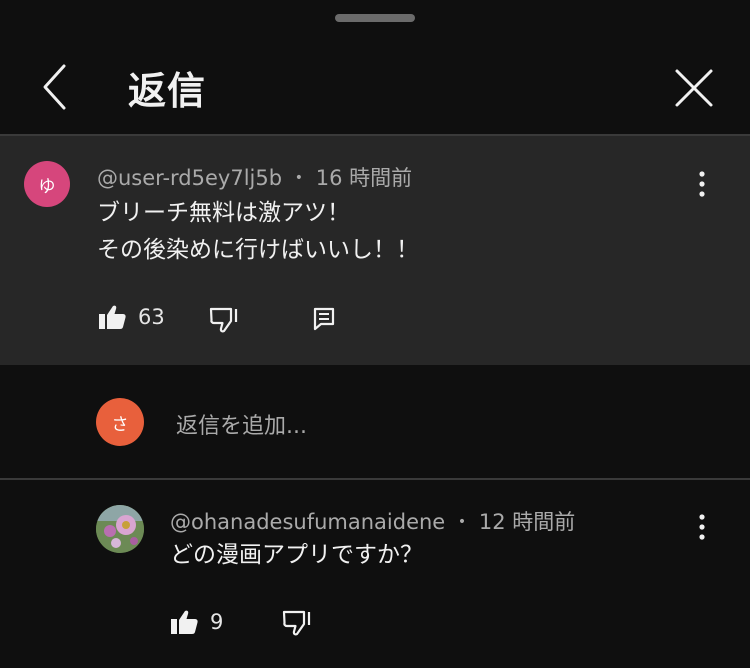  I want to click on avatar-letter: ゆ, so click(47, 186).